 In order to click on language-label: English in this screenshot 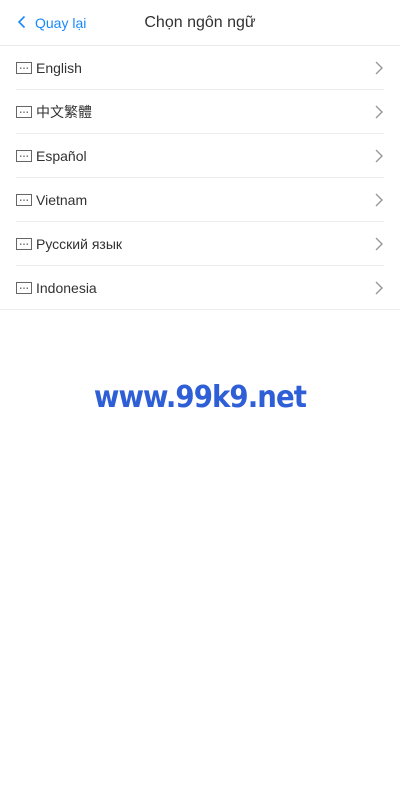, I will do `click(59, 68)`.